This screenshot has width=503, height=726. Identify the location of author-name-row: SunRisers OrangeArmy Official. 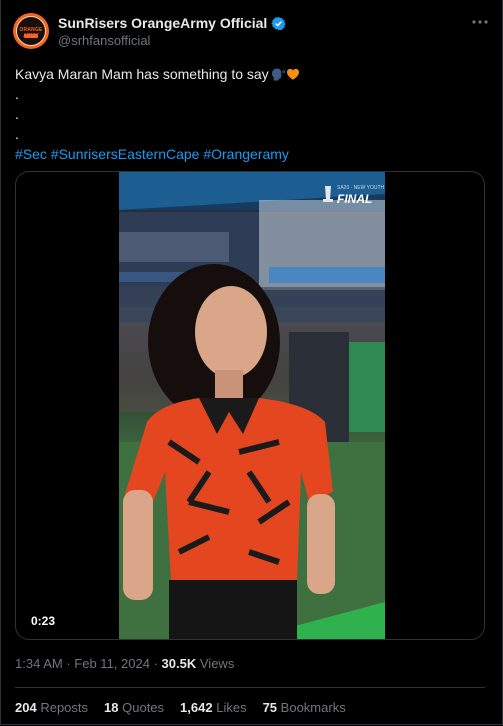
(172, 23).